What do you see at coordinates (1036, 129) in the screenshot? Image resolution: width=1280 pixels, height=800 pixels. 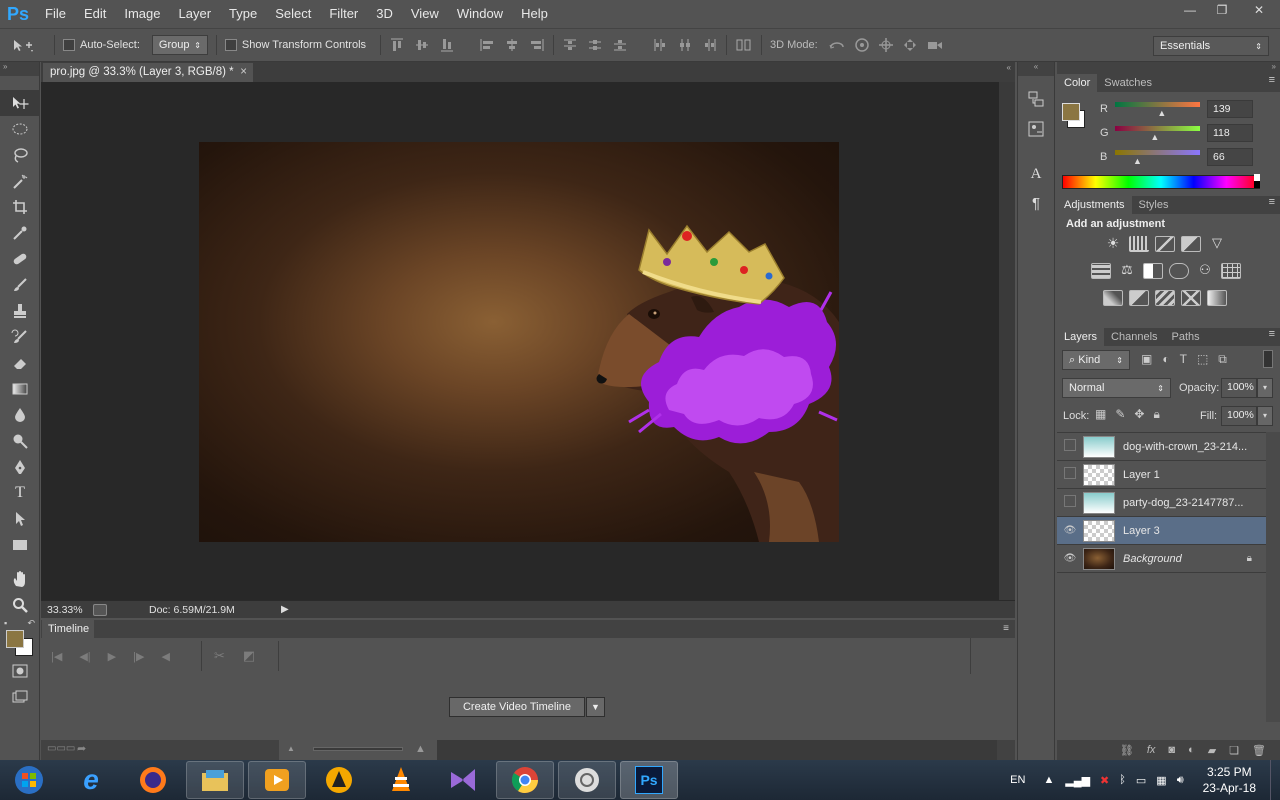 I see `properties-panel-icon` at bounding box center [1036, 129].